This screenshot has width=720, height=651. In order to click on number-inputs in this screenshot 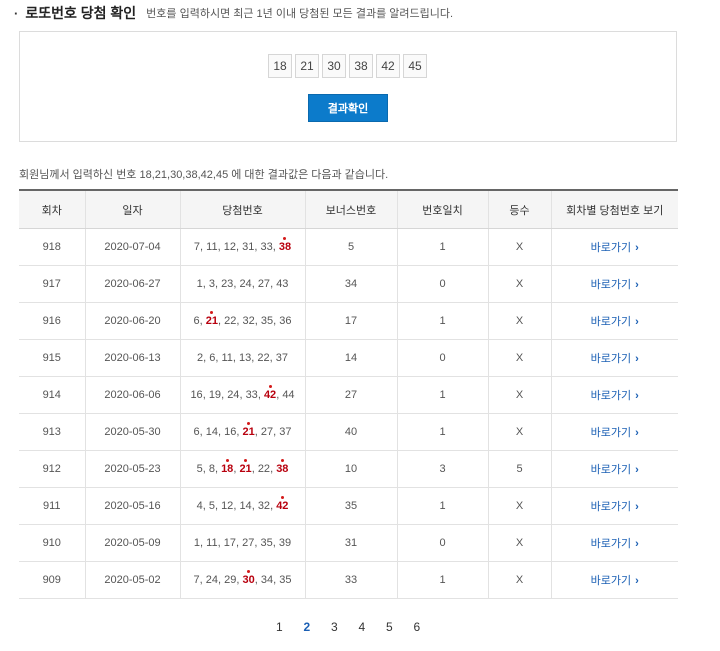, I will do `click(347, 66)`.